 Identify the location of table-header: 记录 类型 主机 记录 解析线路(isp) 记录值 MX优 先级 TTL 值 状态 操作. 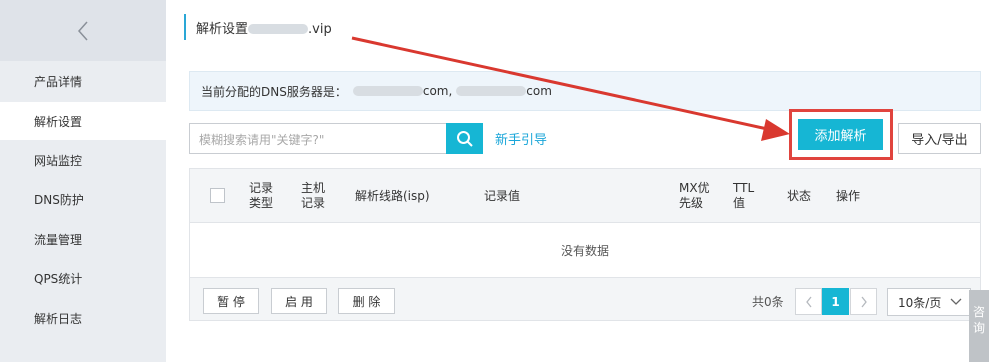
(585, 196).